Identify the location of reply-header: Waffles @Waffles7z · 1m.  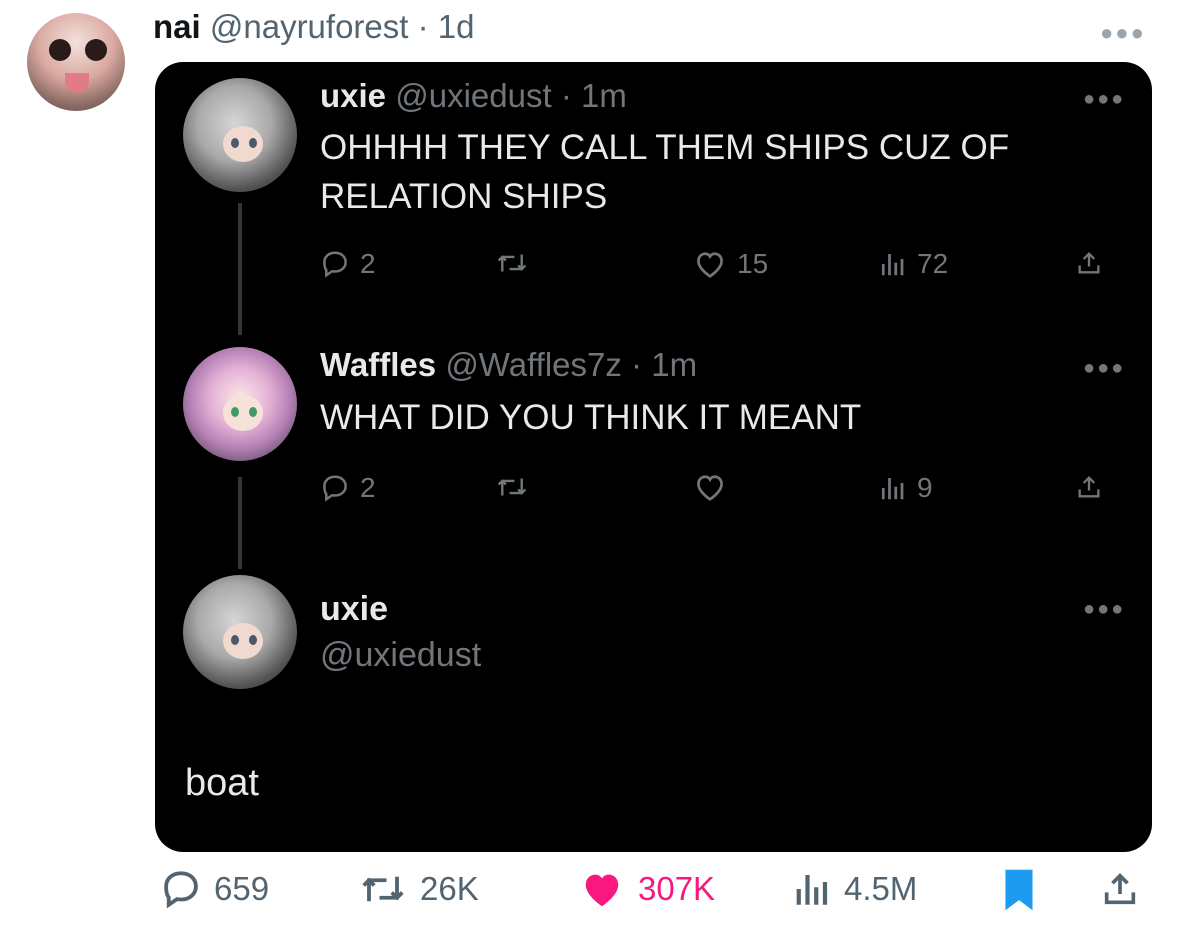
(508, 365).